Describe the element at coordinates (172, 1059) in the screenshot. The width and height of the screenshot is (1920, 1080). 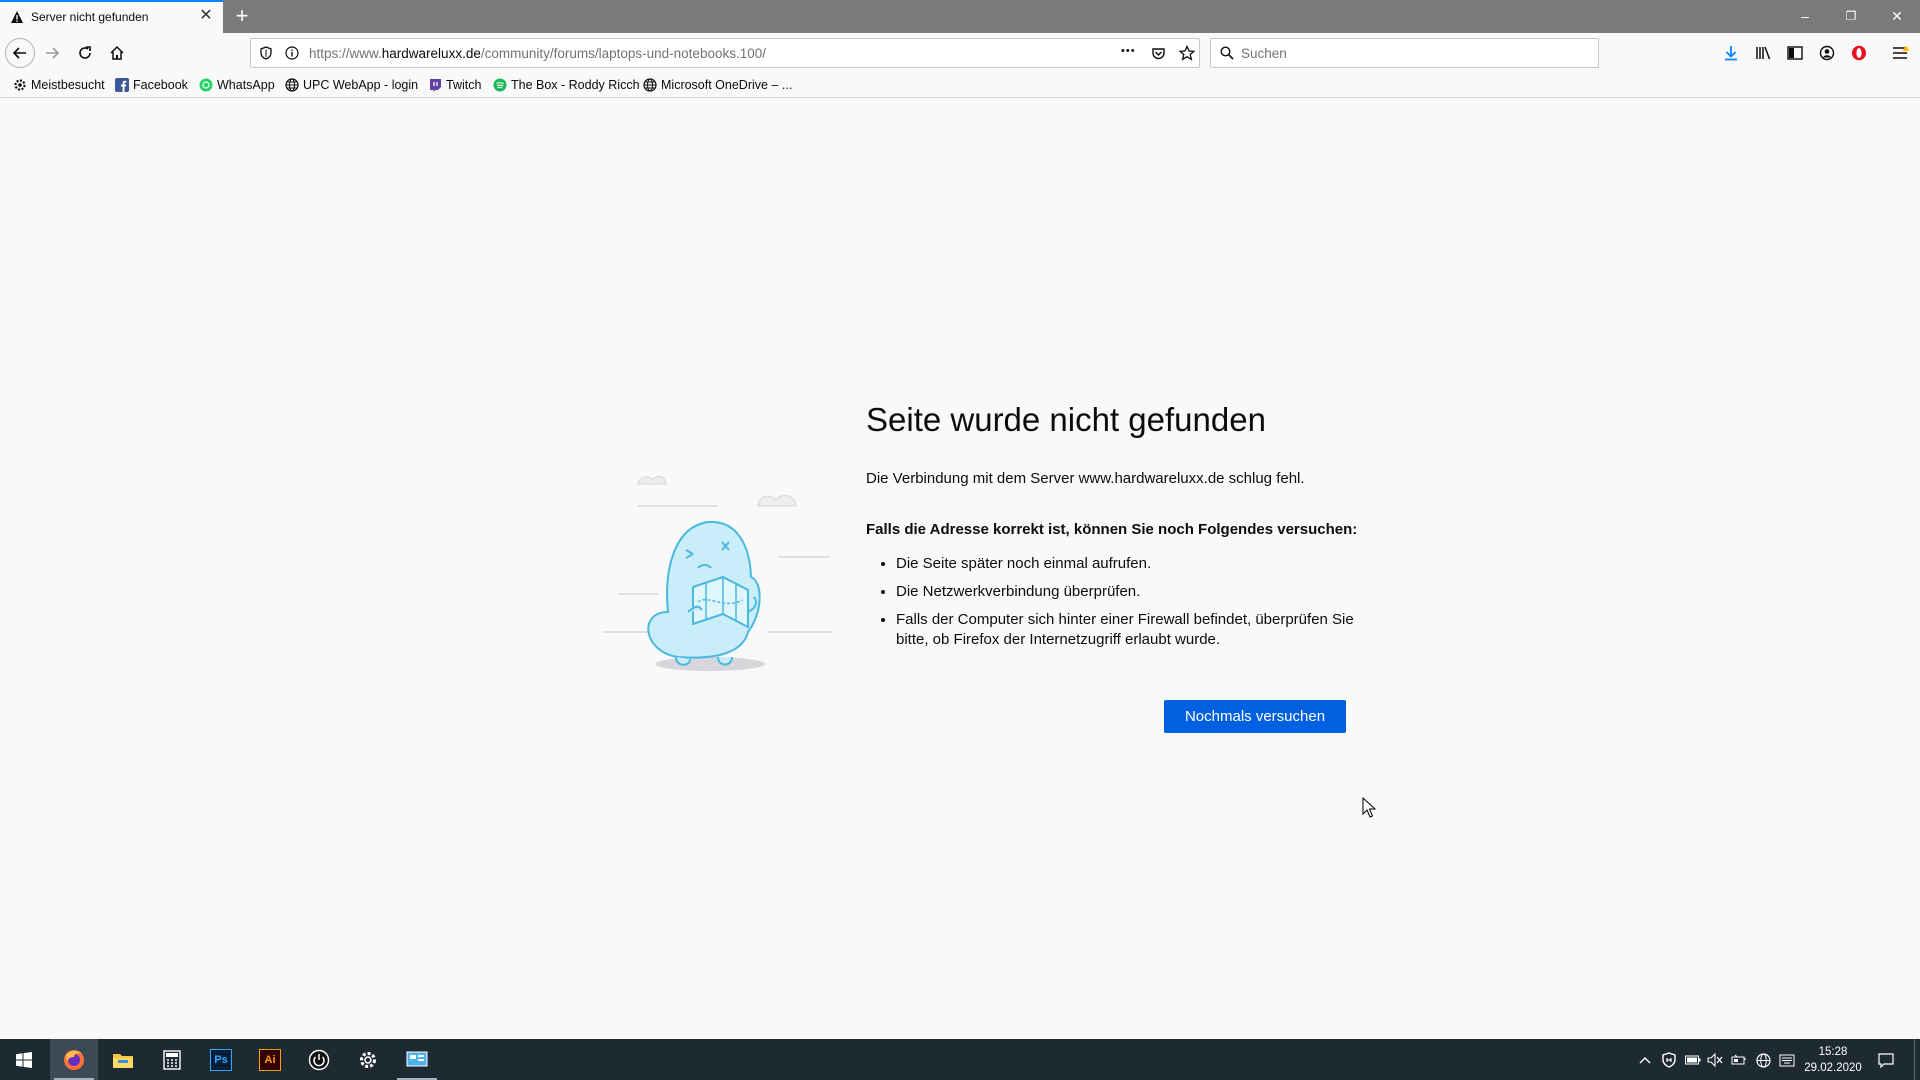
I see `taskbar-calculator` at that location.